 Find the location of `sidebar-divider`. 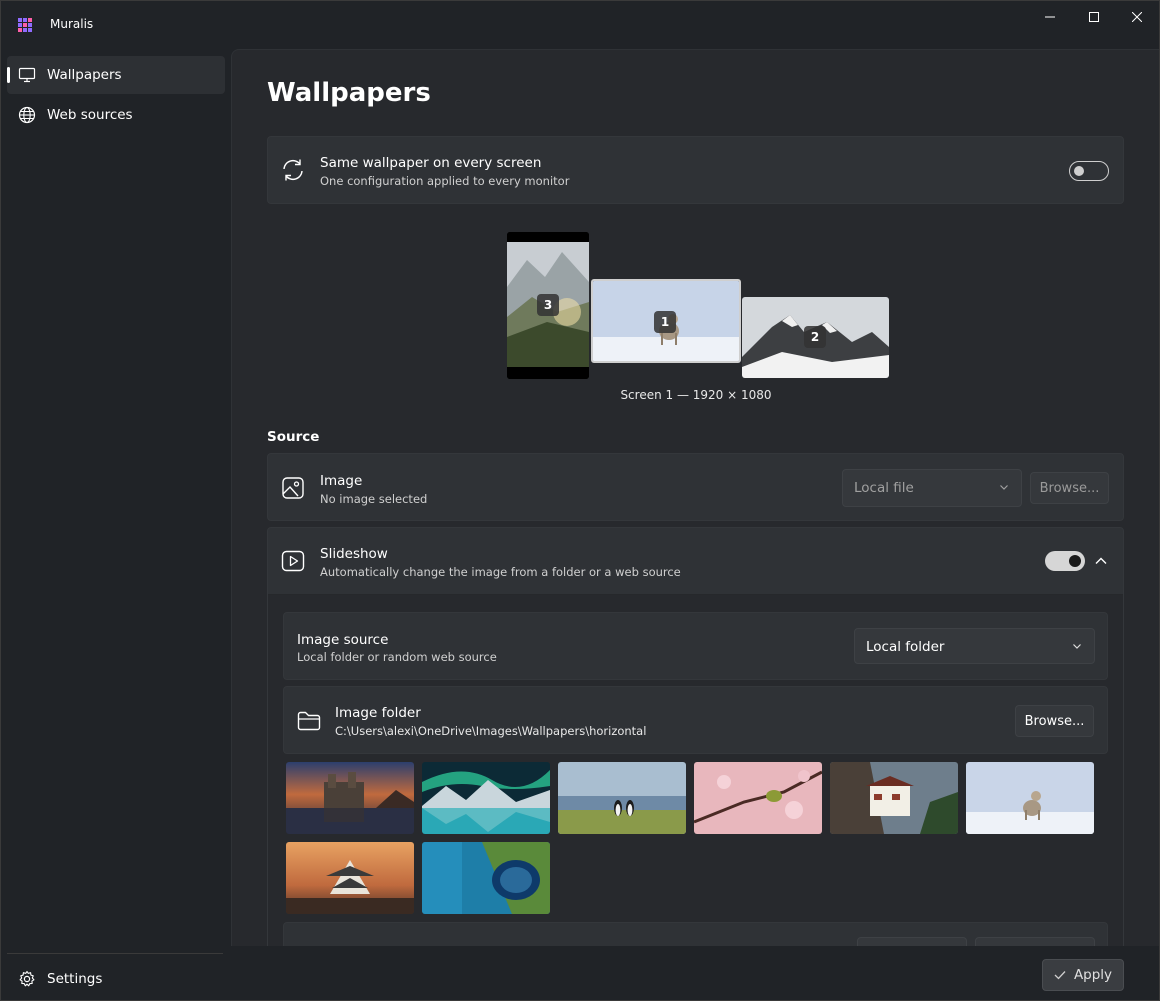

sidebar-divider is located at coordinates (115, 953).